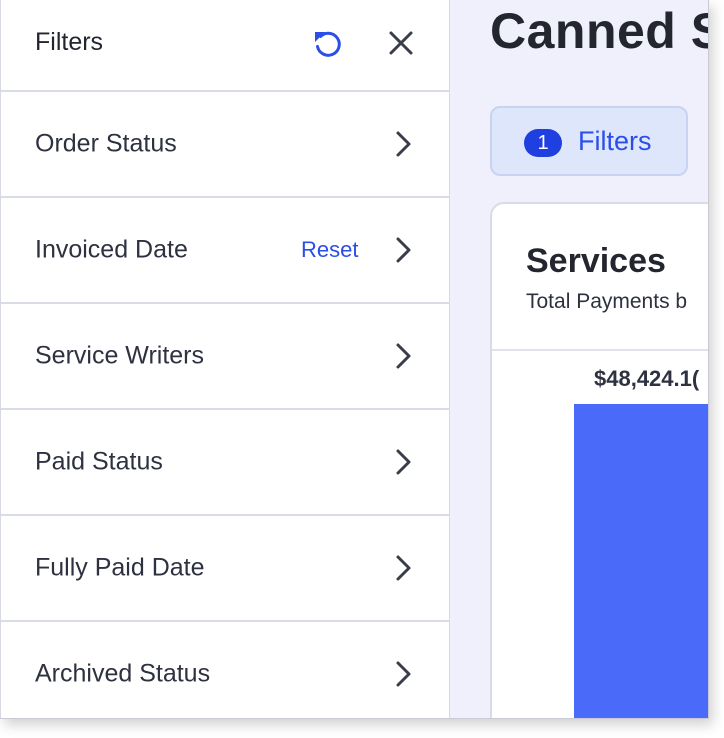  I want to click on invoiced-date-reset-link: Reset, so click(329, 250).